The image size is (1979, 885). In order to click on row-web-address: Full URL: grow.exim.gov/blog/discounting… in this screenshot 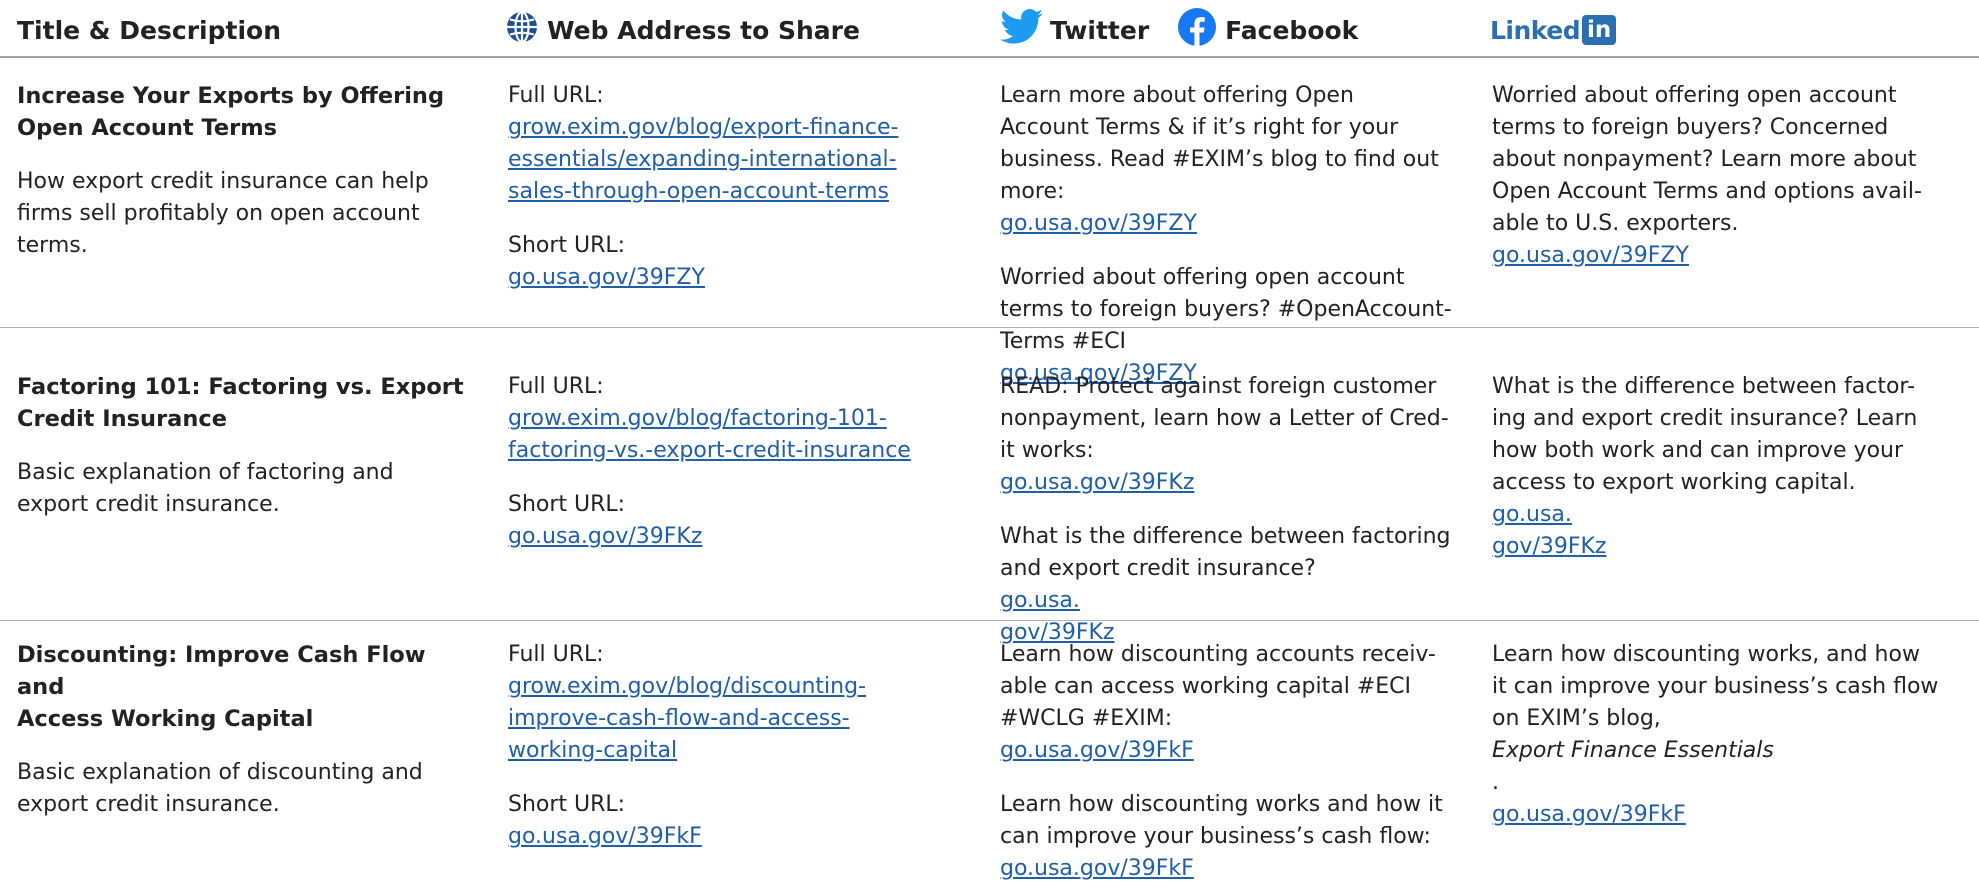, I will do `click(738, 746)`.